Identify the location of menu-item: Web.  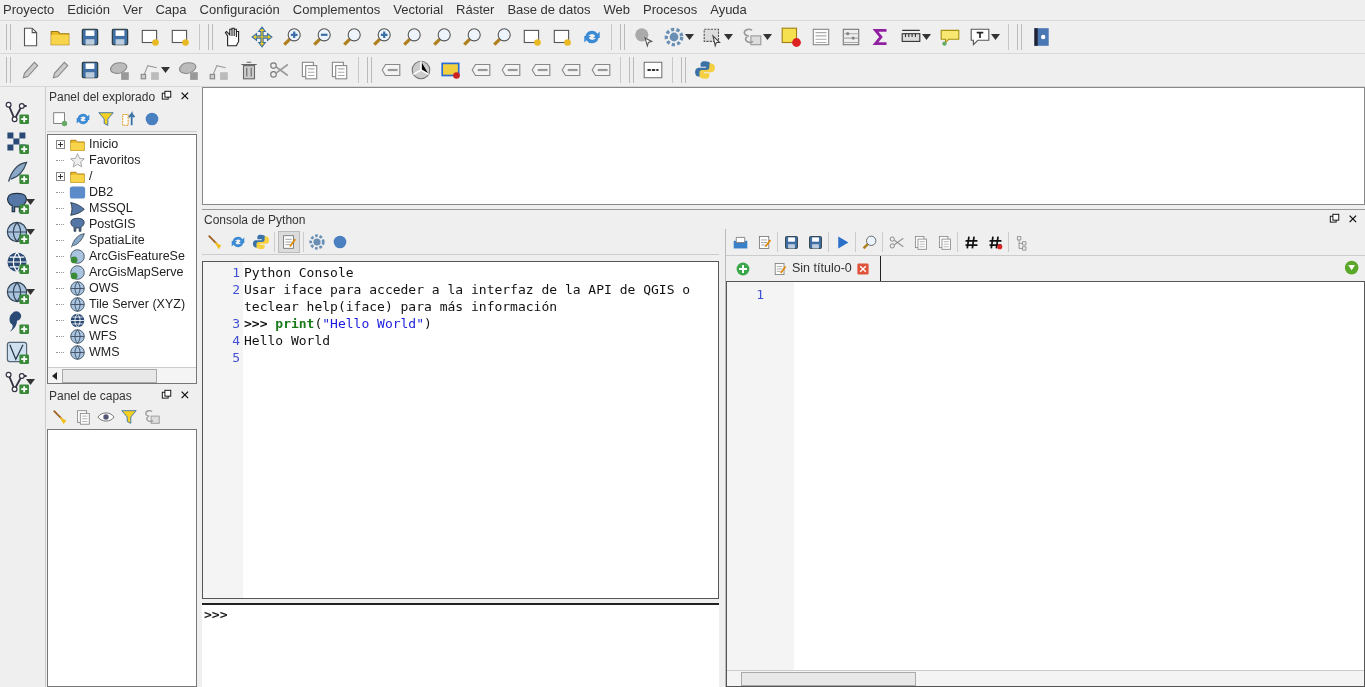
(616, 10).